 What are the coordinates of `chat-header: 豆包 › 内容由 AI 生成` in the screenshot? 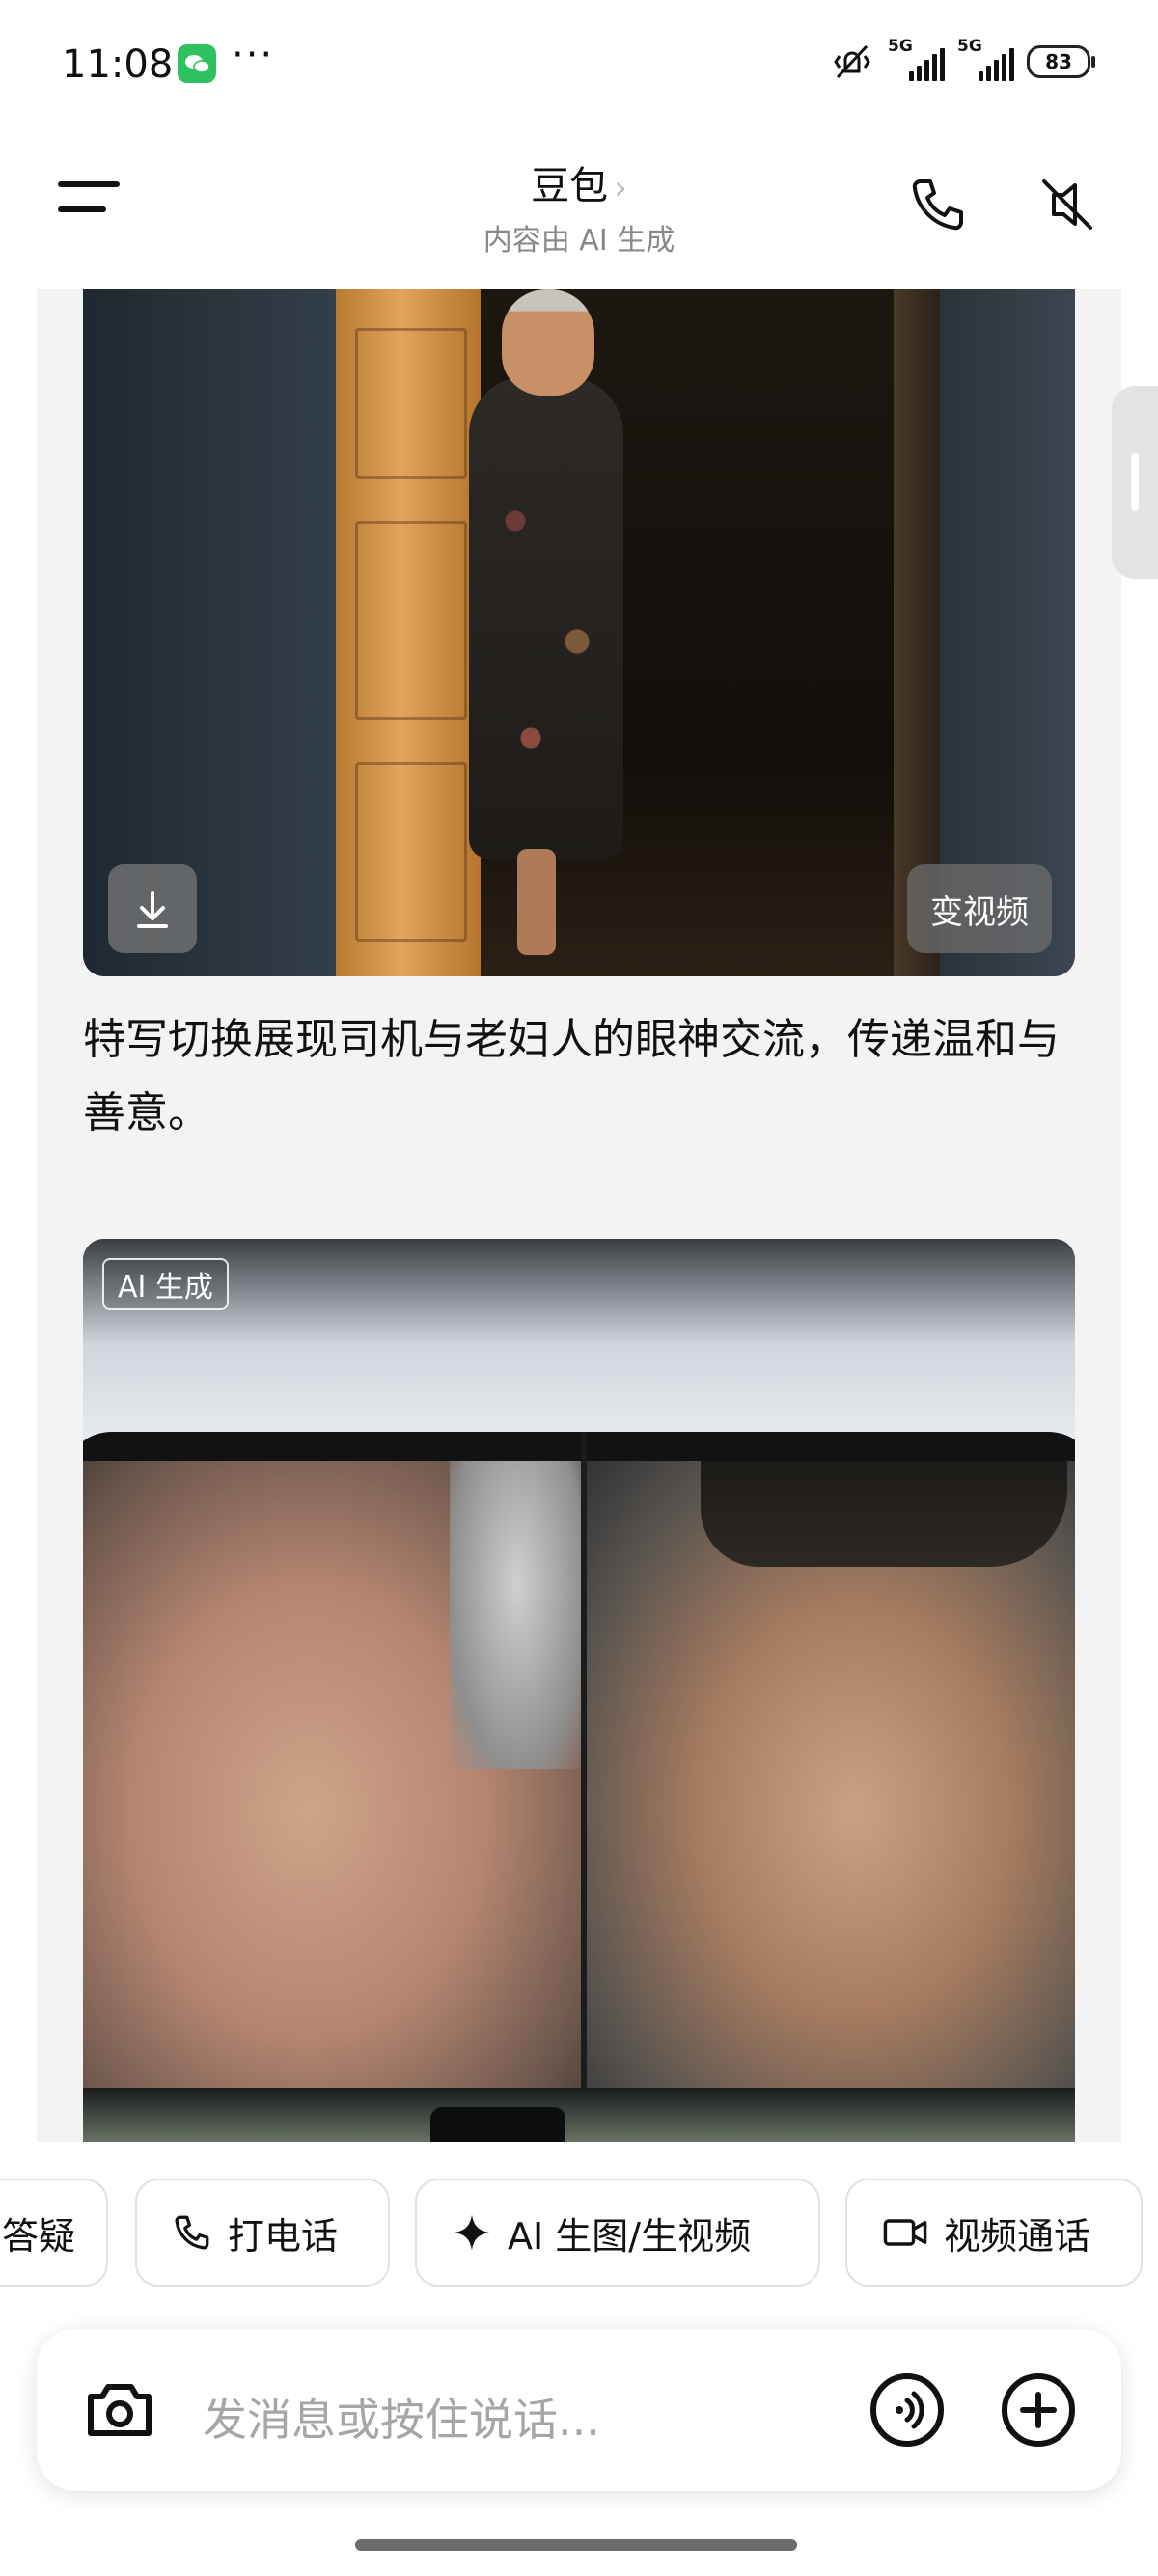 It's located at (579, 208).